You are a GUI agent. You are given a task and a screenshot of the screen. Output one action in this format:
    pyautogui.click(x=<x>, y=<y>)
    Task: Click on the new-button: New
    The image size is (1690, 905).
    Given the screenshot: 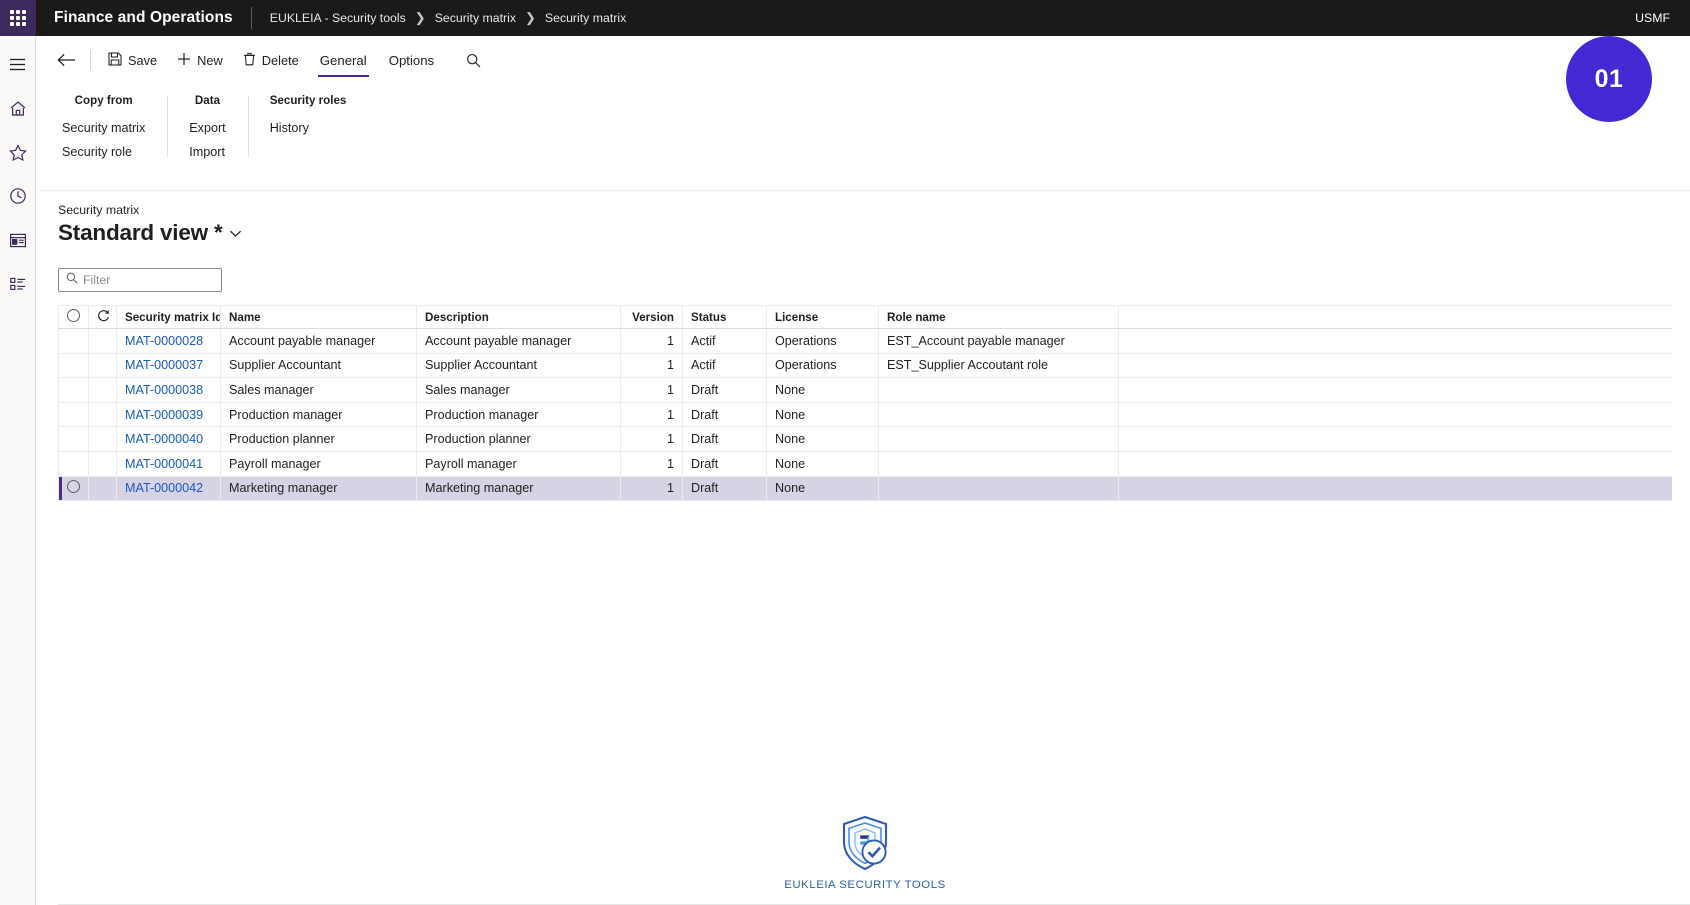 What is the action you would take?
    pyautogui.click(x=200, y=60)
    